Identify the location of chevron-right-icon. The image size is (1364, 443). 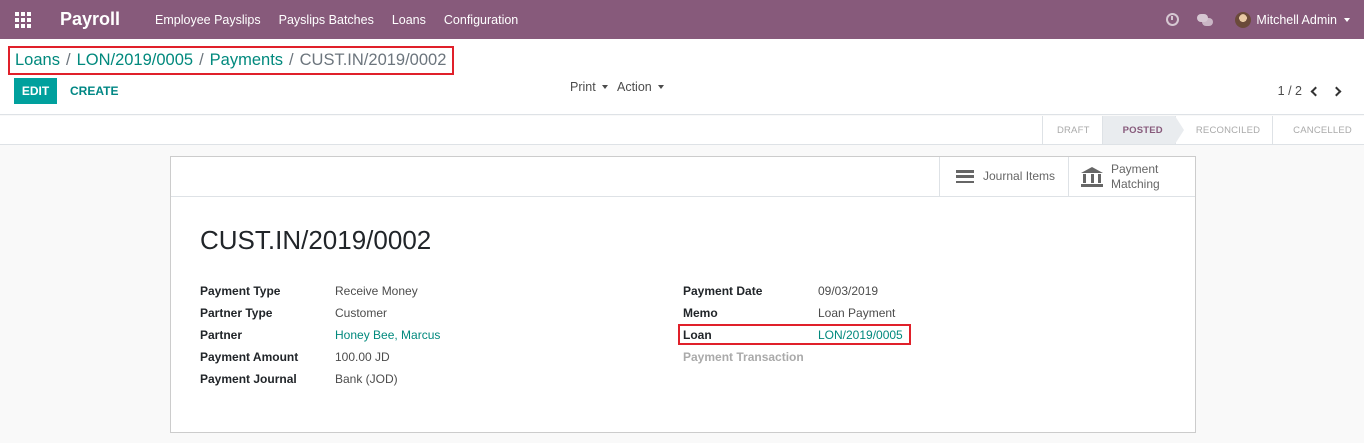
(1336, 91).